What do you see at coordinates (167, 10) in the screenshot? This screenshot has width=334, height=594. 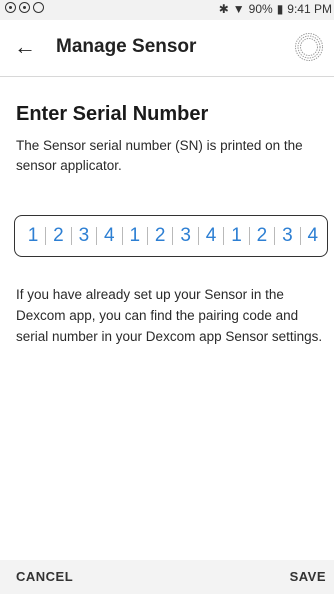 I see `status-bar: ✱ ▼ 90% ▮ 9:41 PM` at bounding box center [167, 10].